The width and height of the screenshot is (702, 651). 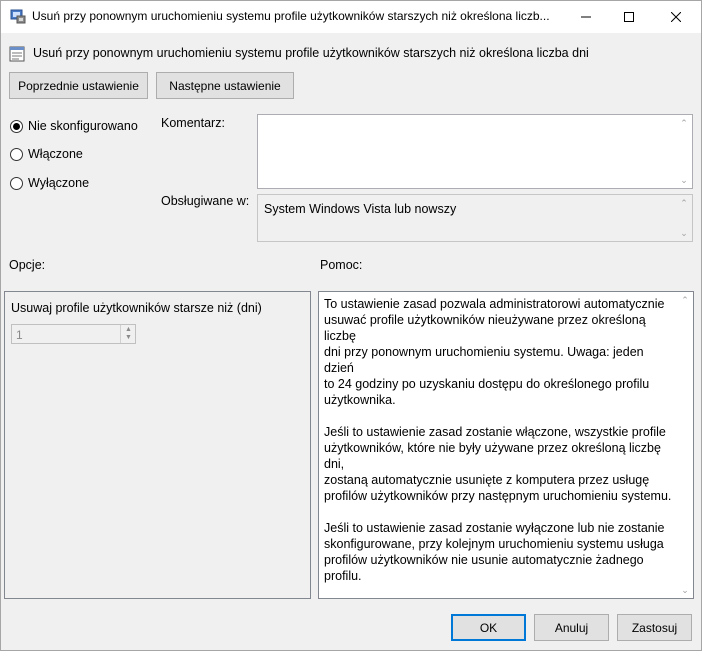 What do you see at coordinates (225, 85) in the screenshot?
I see `next-setting-button: Następne ustawienie` at bounding box center [225, 85].